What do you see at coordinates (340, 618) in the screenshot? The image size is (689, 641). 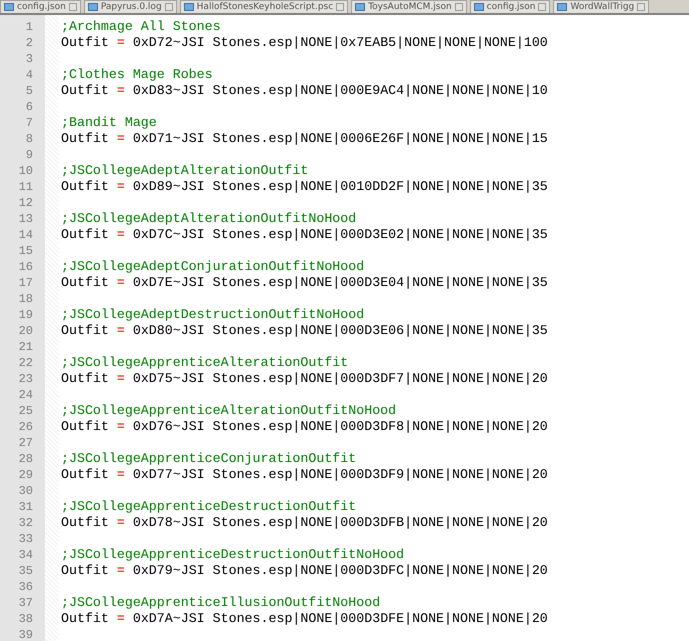 I see `code-value: 0xD7A~JSI Stones.esp|NONE|000D3DFE|NONE|NONE|NONE|20` at bounding box center [340, 618].